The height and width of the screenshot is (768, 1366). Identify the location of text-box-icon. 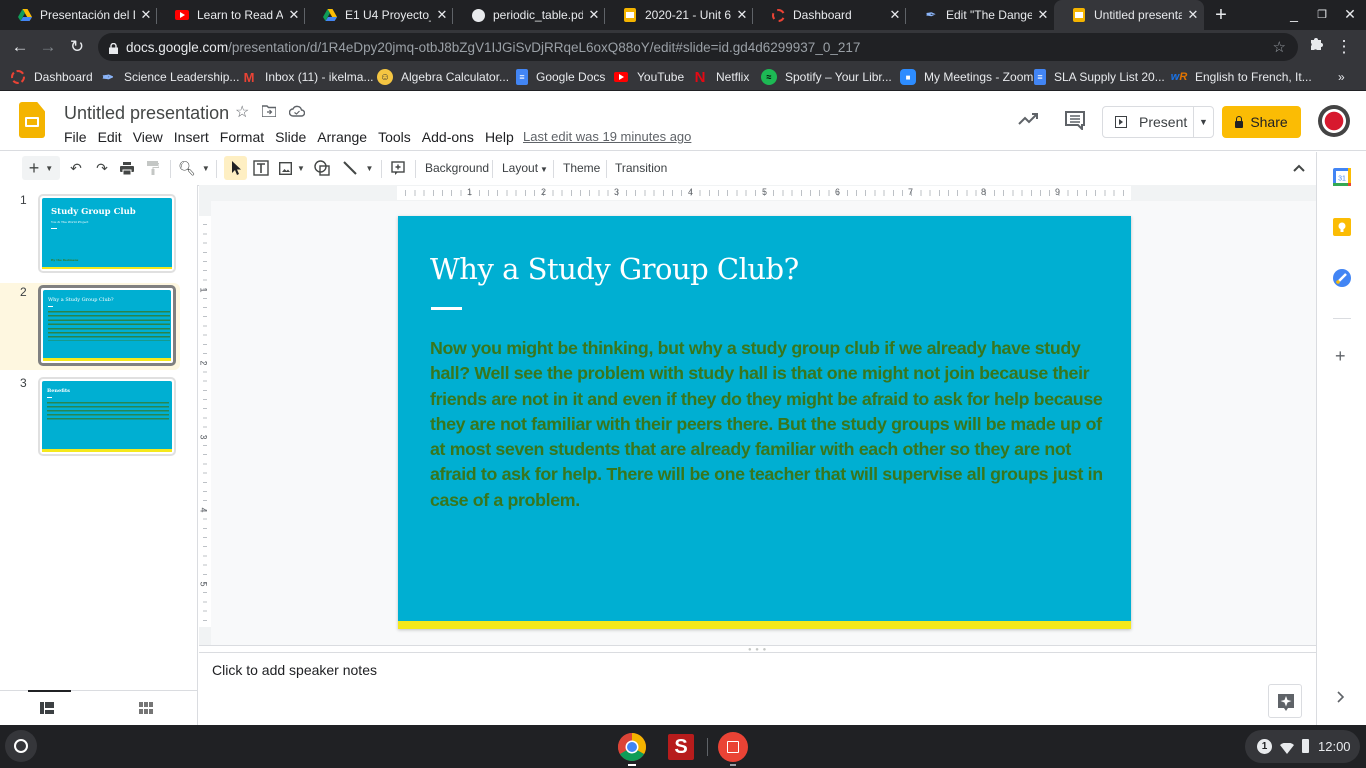
(261, 168).